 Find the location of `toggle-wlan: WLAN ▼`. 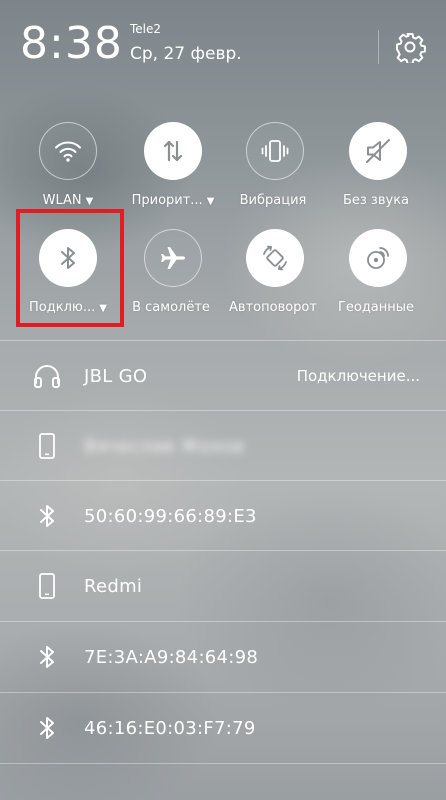

toggle-wlan: WLAN ▼ is located at coordinates (68, 165).